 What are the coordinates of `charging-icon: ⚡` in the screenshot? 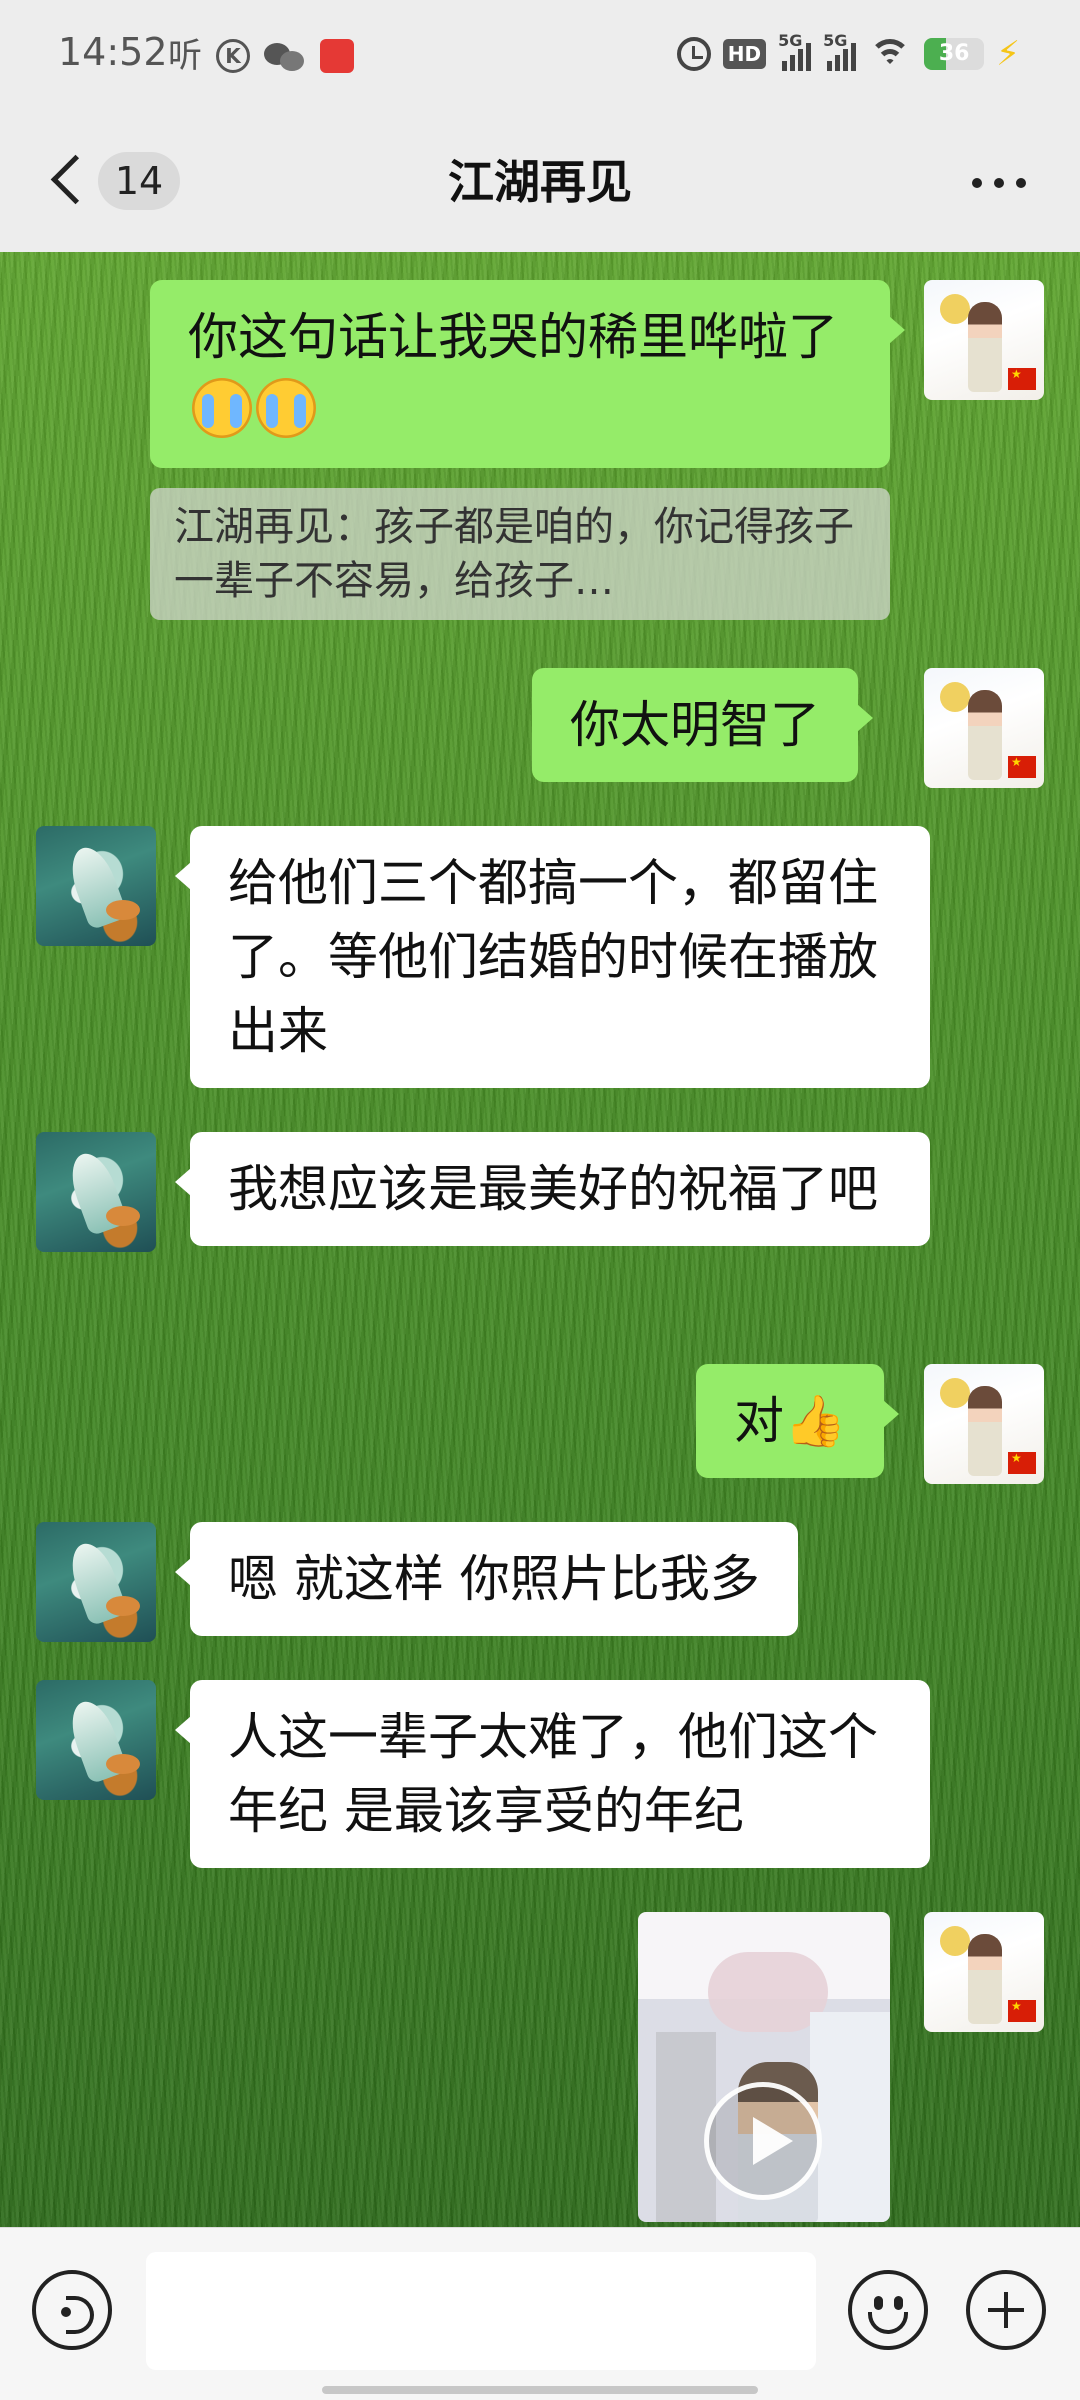 It's located at (1008, 54).